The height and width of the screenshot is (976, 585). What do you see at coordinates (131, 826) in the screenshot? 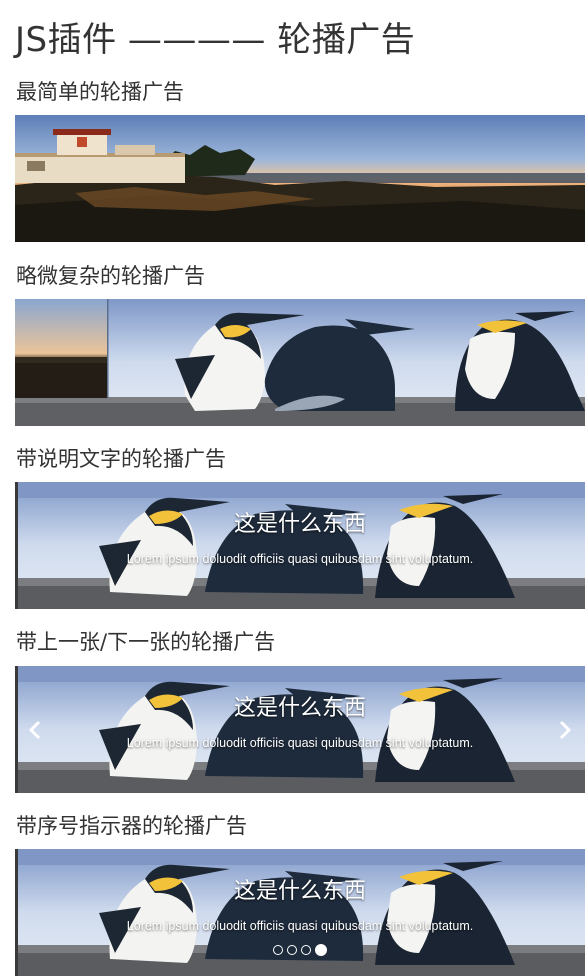
I see `section-heading-indicators: 带序号指示器的轮播广告` at bounding box center [131, 826].